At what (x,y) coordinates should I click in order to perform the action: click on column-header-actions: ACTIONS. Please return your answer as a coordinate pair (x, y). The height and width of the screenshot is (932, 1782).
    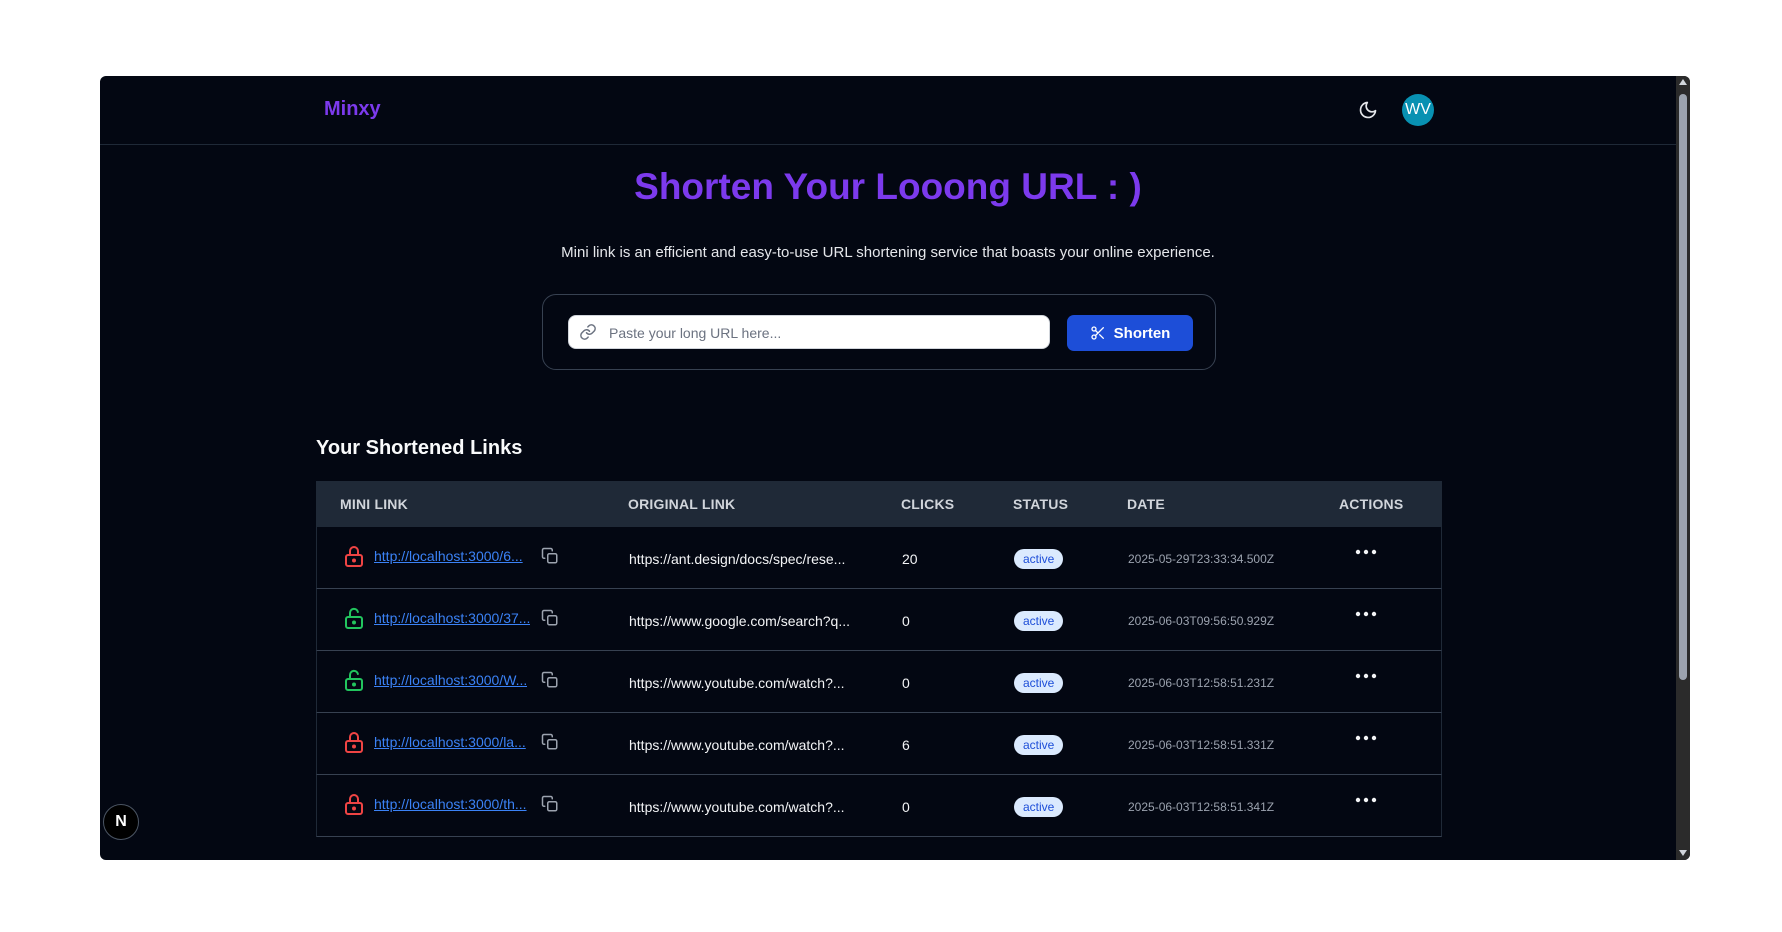
    Looking at the image, I should click on (1371, 504).